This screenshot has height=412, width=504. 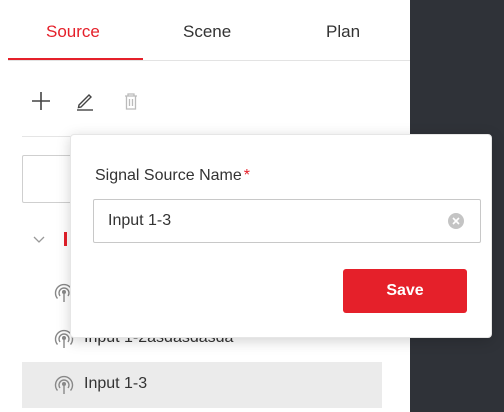 What do you see at coordinates (202, 385) in the screenshot?
I see `list-item-selected: Input 1-3` at bounding box center [202, 385].